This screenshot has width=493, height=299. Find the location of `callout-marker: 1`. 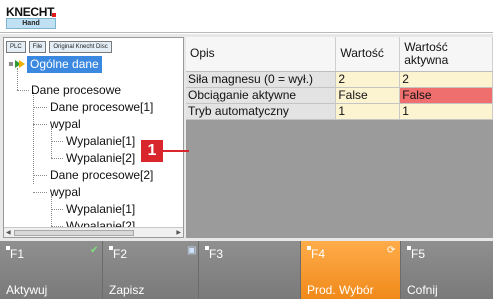

callout-marker: 1 is located at coordinates (152, 151).